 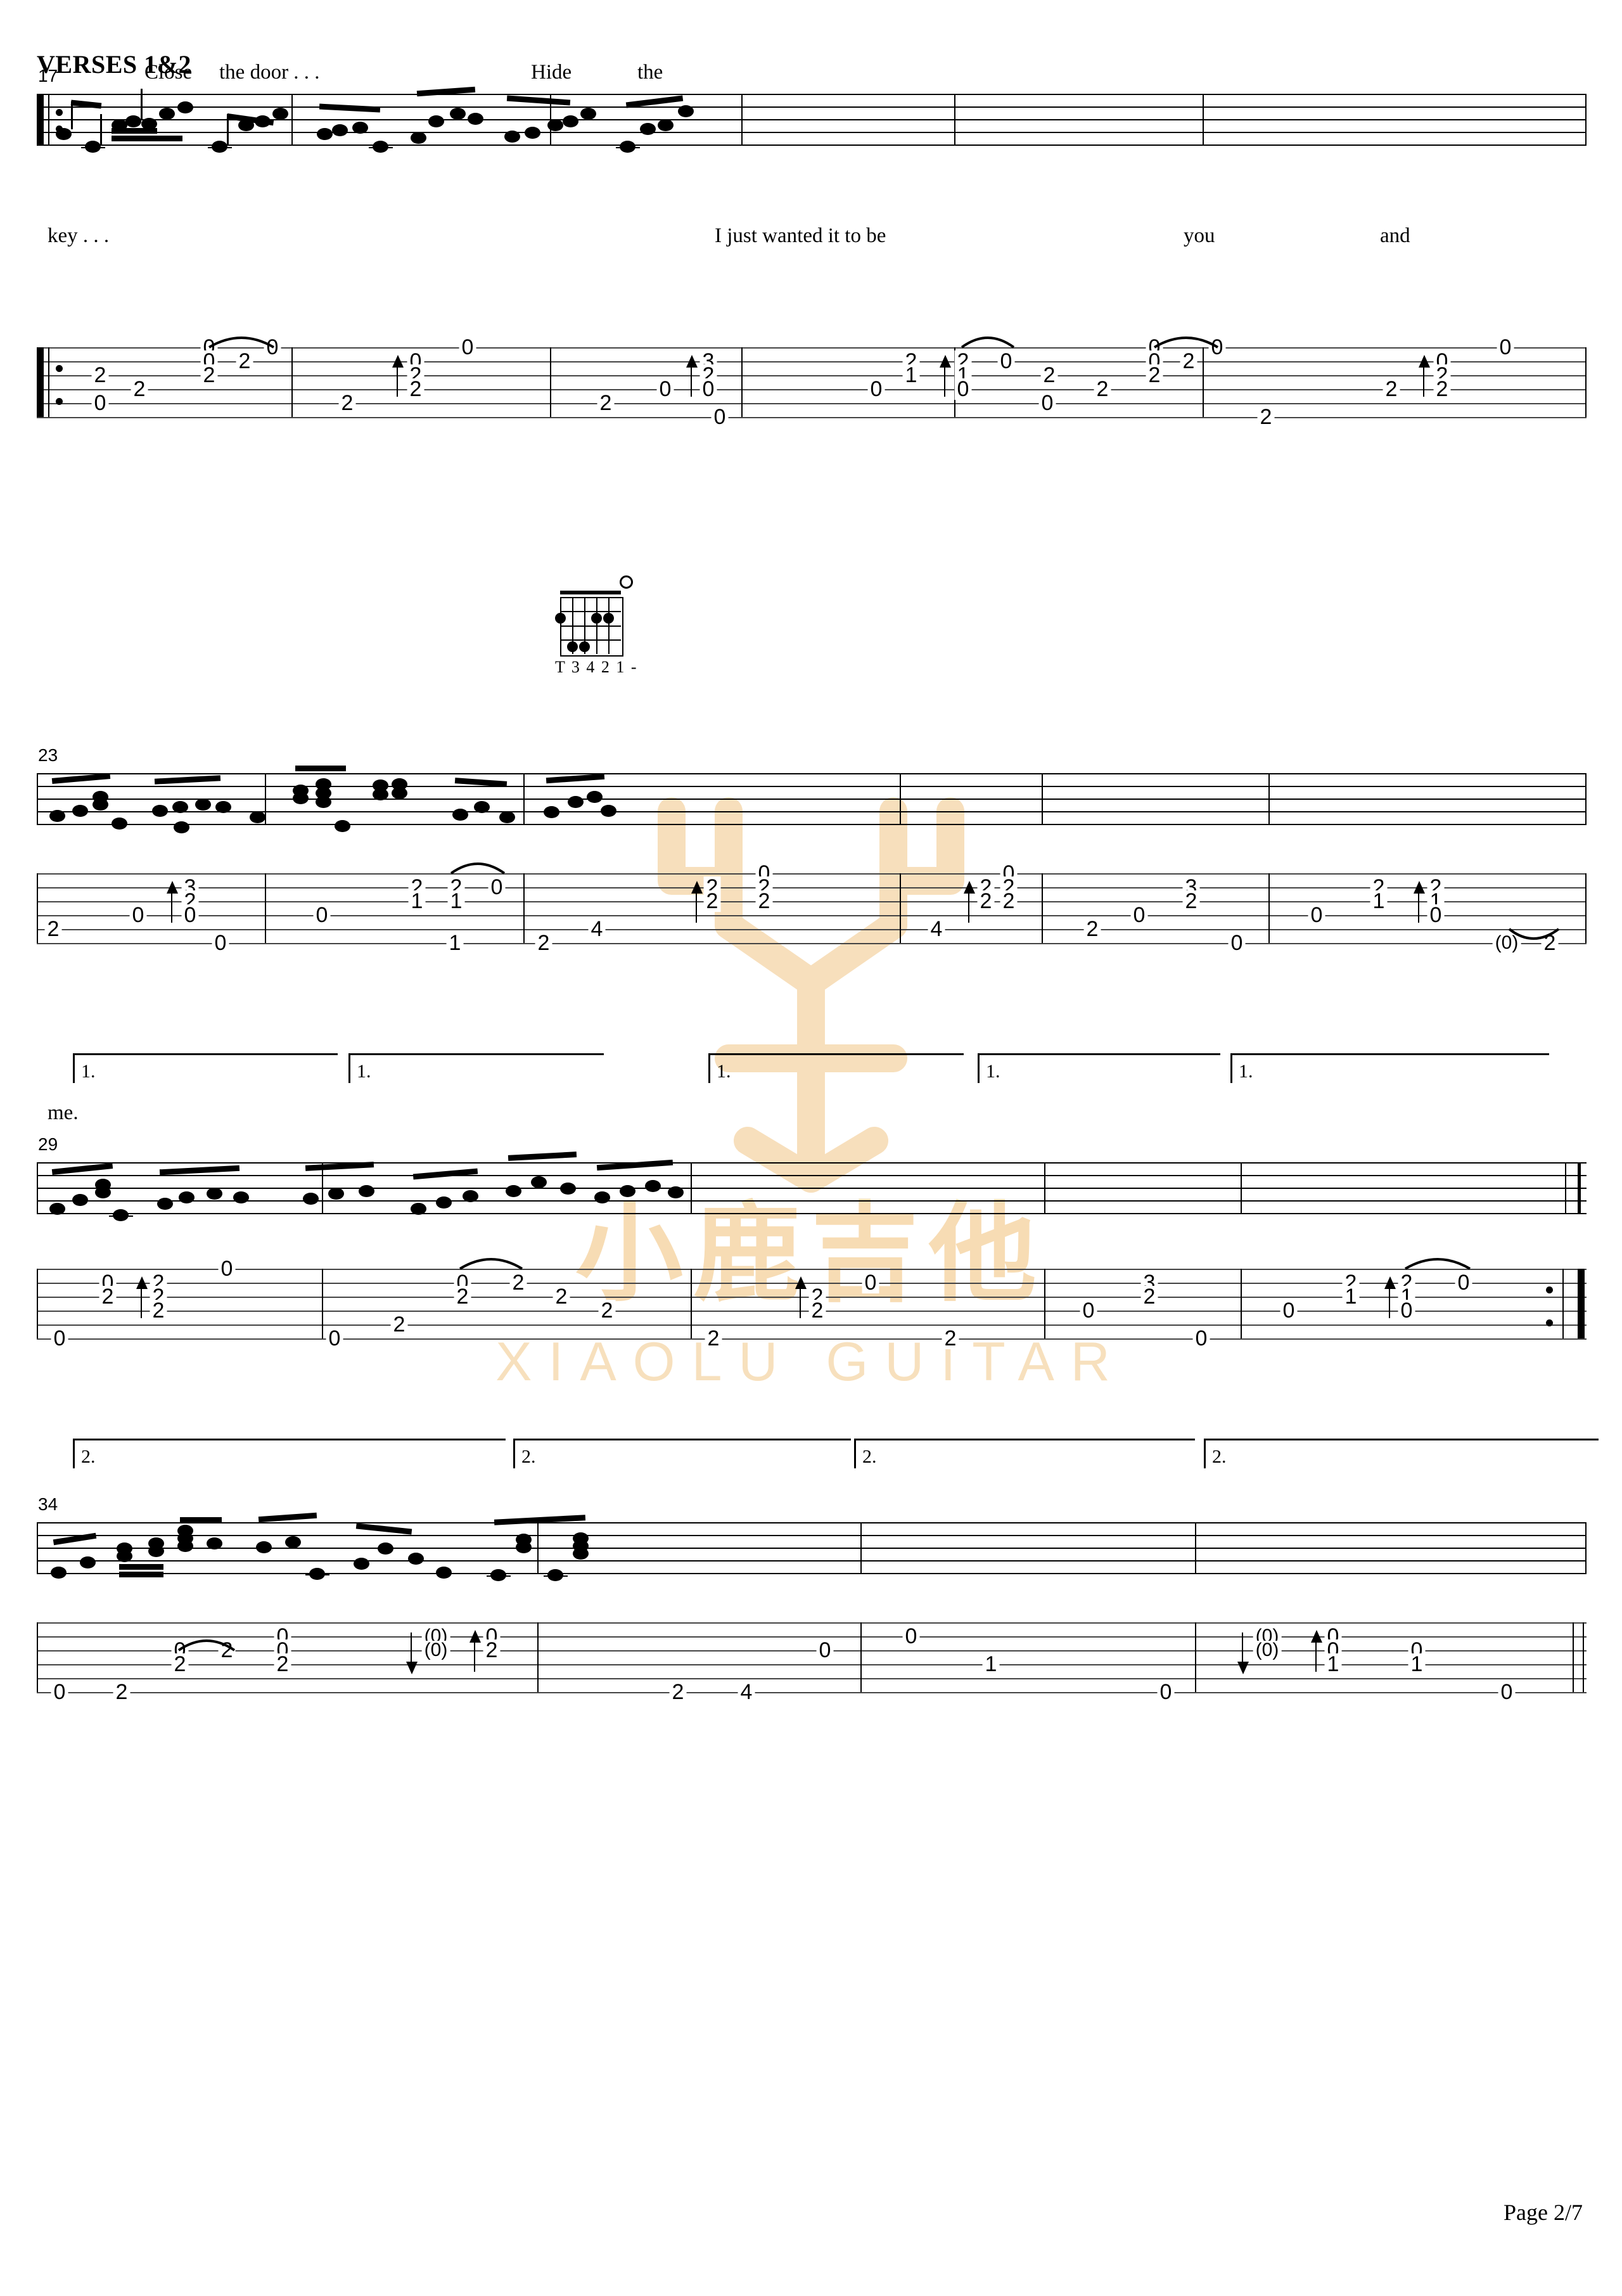 What do you see at coordinates (812, 812) in the screenshot?
I see `system-2-notation-staff: 23` at bounding box center [812, 812].